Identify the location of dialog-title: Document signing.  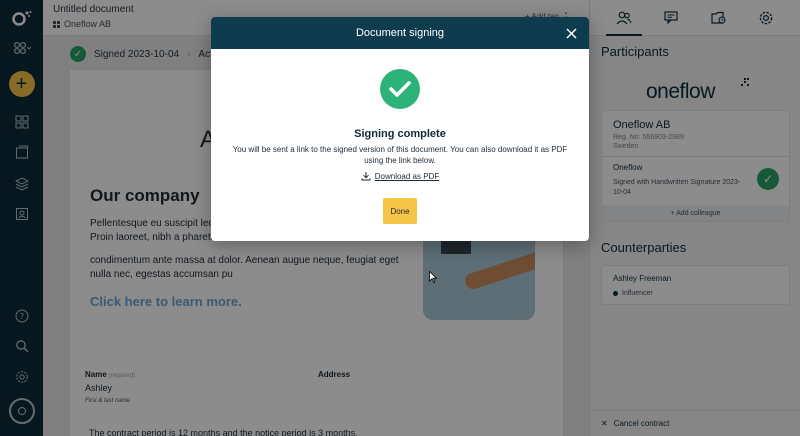
(400, 33).